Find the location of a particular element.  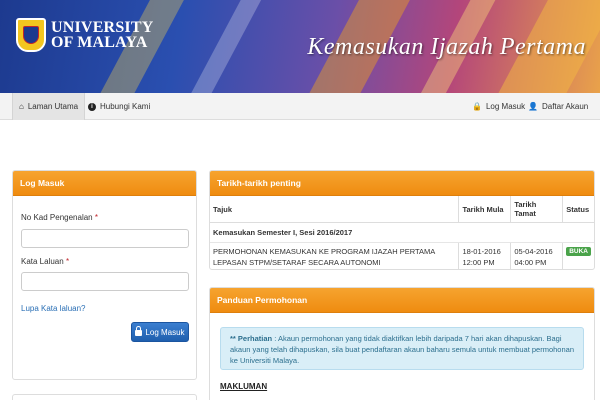

row-end-time: 04:00 PM is located at coordinates (530, 262).